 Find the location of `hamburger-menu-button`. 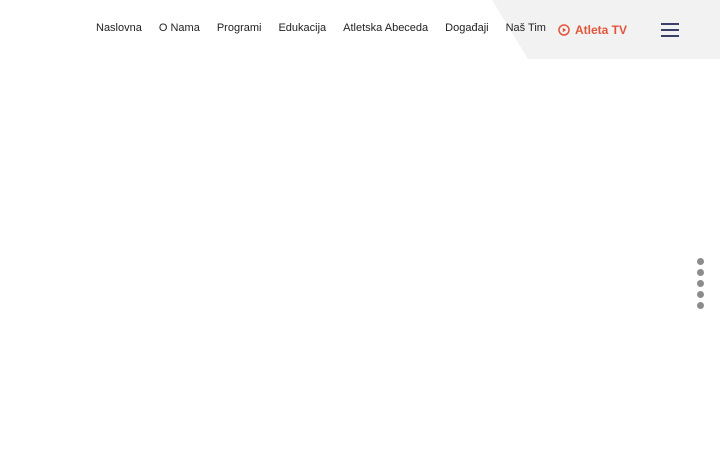

hamburger-menu-button is located at coordinates (671, 30).